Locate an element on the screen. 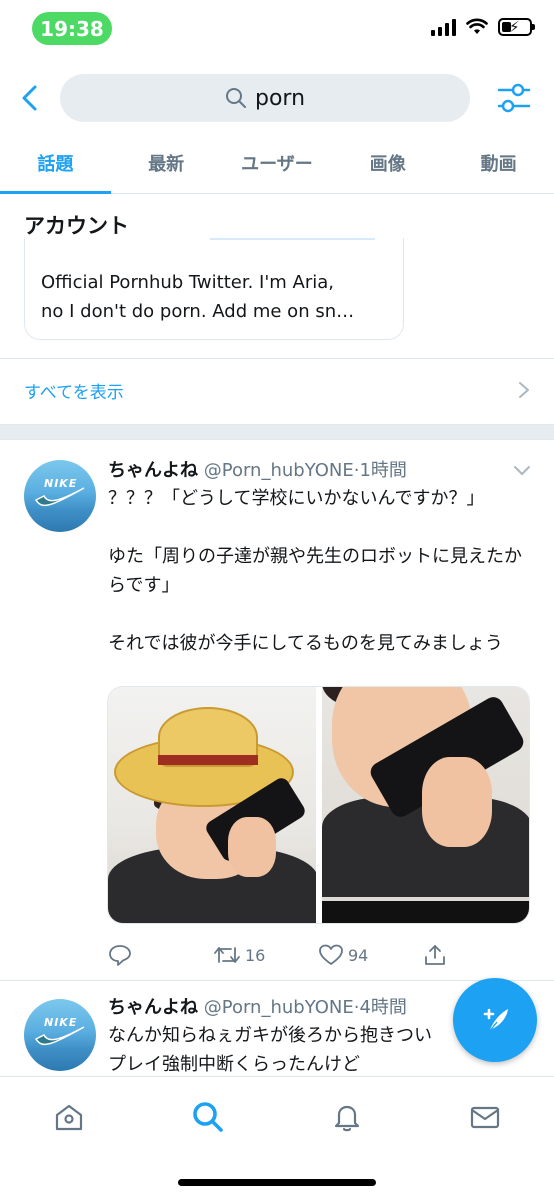 The width and height of the screenshot is (554, 1200). reply-button is located at coordinates (160, 955).